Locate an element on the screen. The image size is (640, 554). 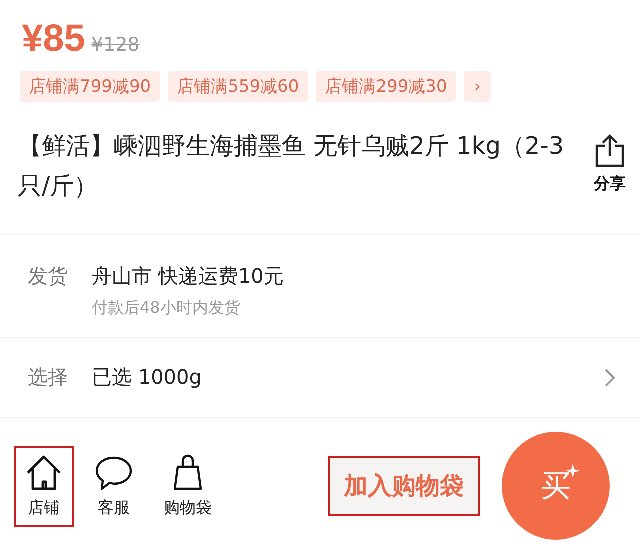
share-icon is located at coordinates (610, 151).